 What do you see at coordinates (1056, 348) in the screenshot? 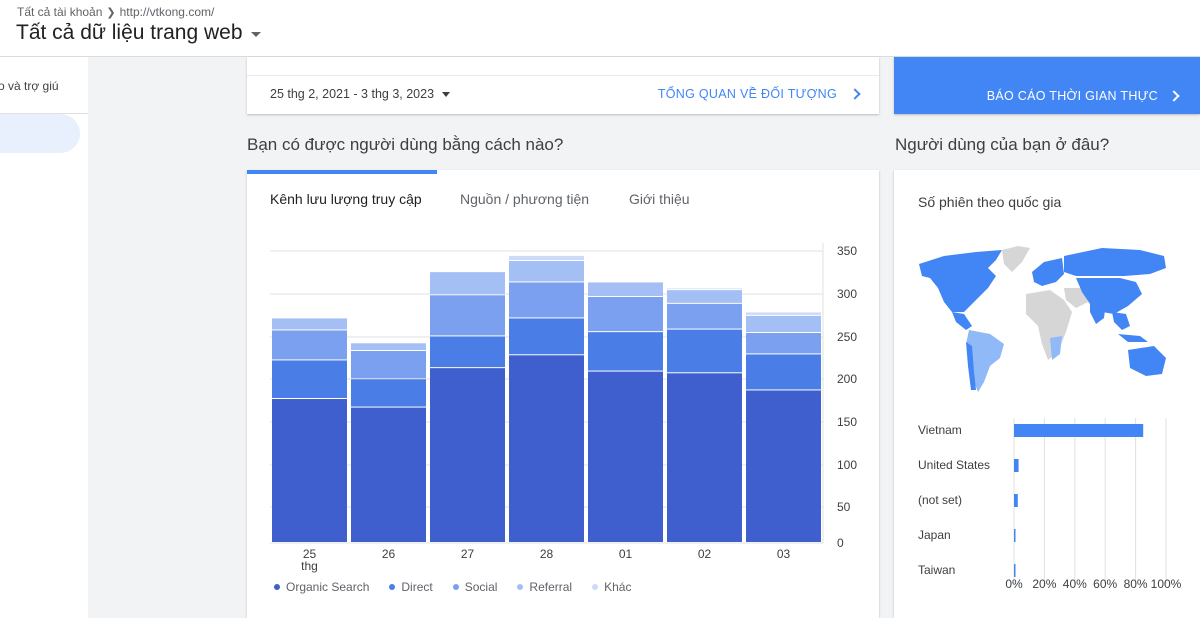
I see `map-africa-south` at bounding box center [1056, 348].